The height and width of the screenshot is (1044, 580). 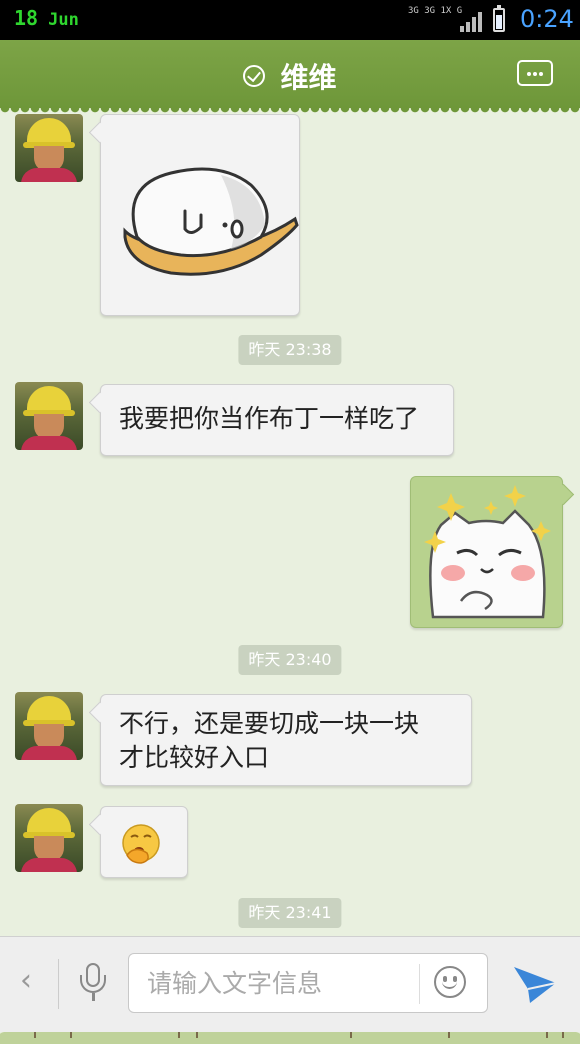 What do you see at coordinates (141, 844) in the screenshot?
I see `yawning-face-icon` at bounding box center [141, 844].